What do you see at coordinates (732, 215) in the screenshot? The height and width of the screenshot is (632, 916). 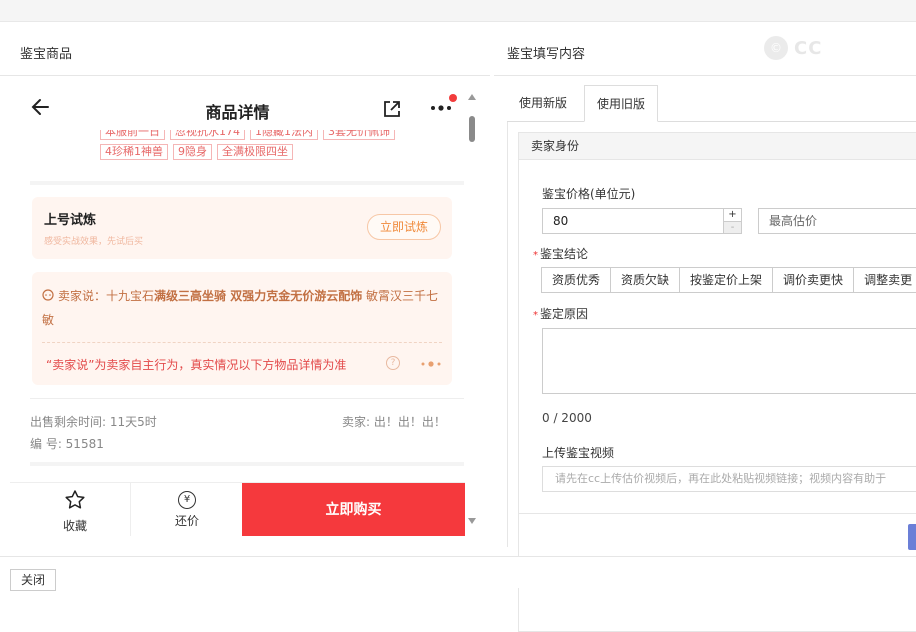 I see `increment-icon: +` at bounding box center [732, 215].